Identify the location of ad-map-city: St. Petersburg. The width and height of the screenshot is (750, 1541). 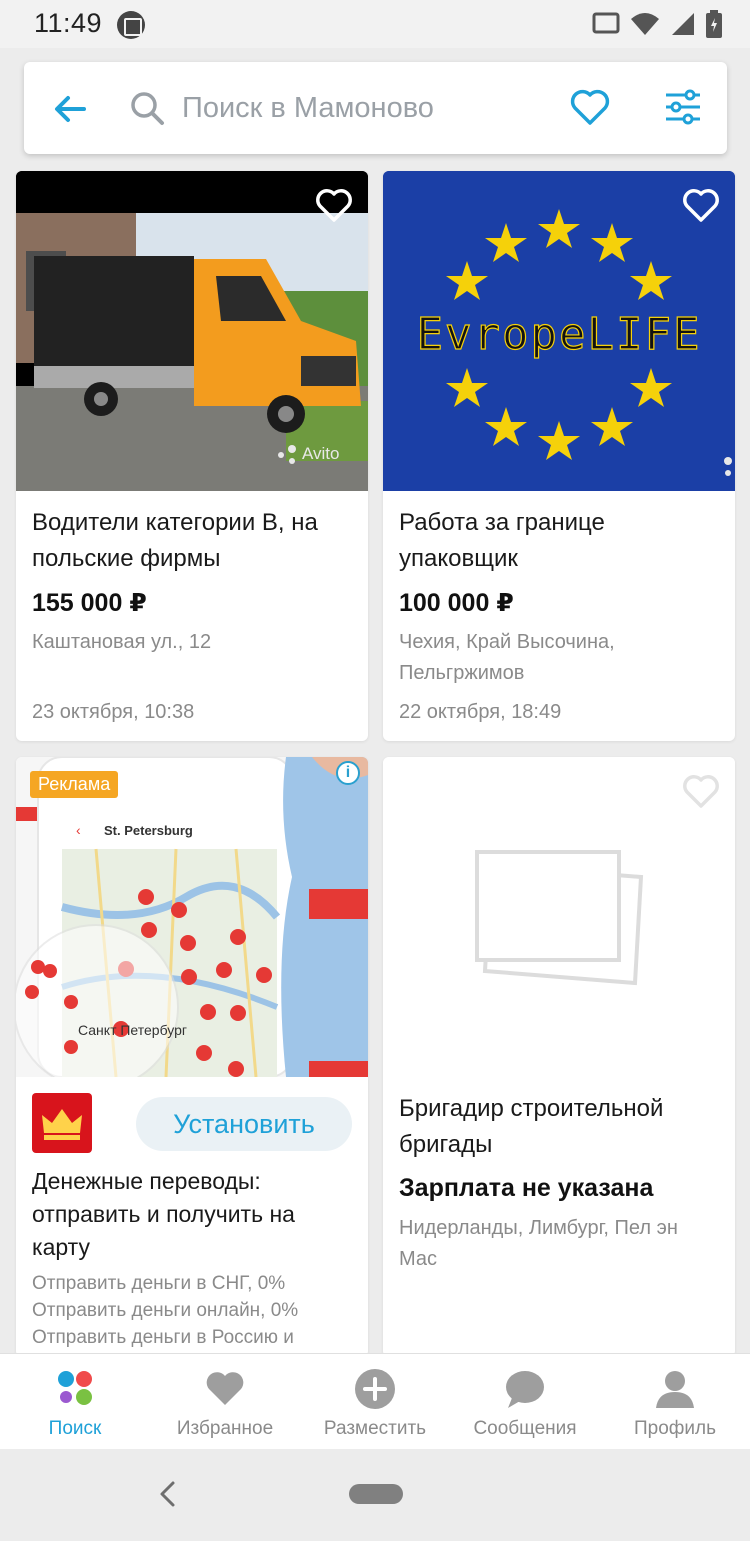
(148, 830).